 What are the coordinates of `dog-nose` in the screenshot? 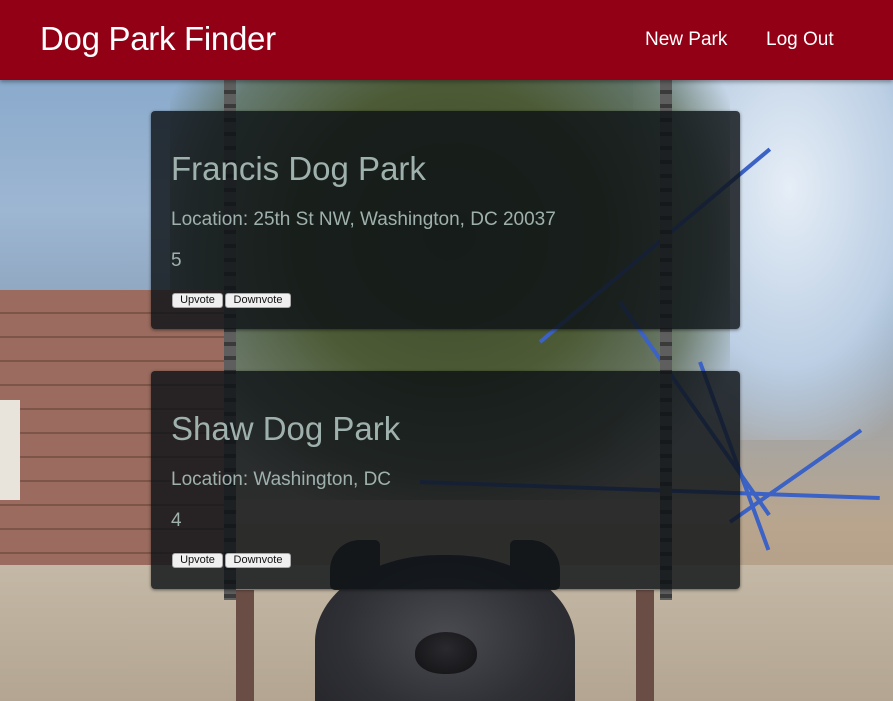 It's located at (446, 653).